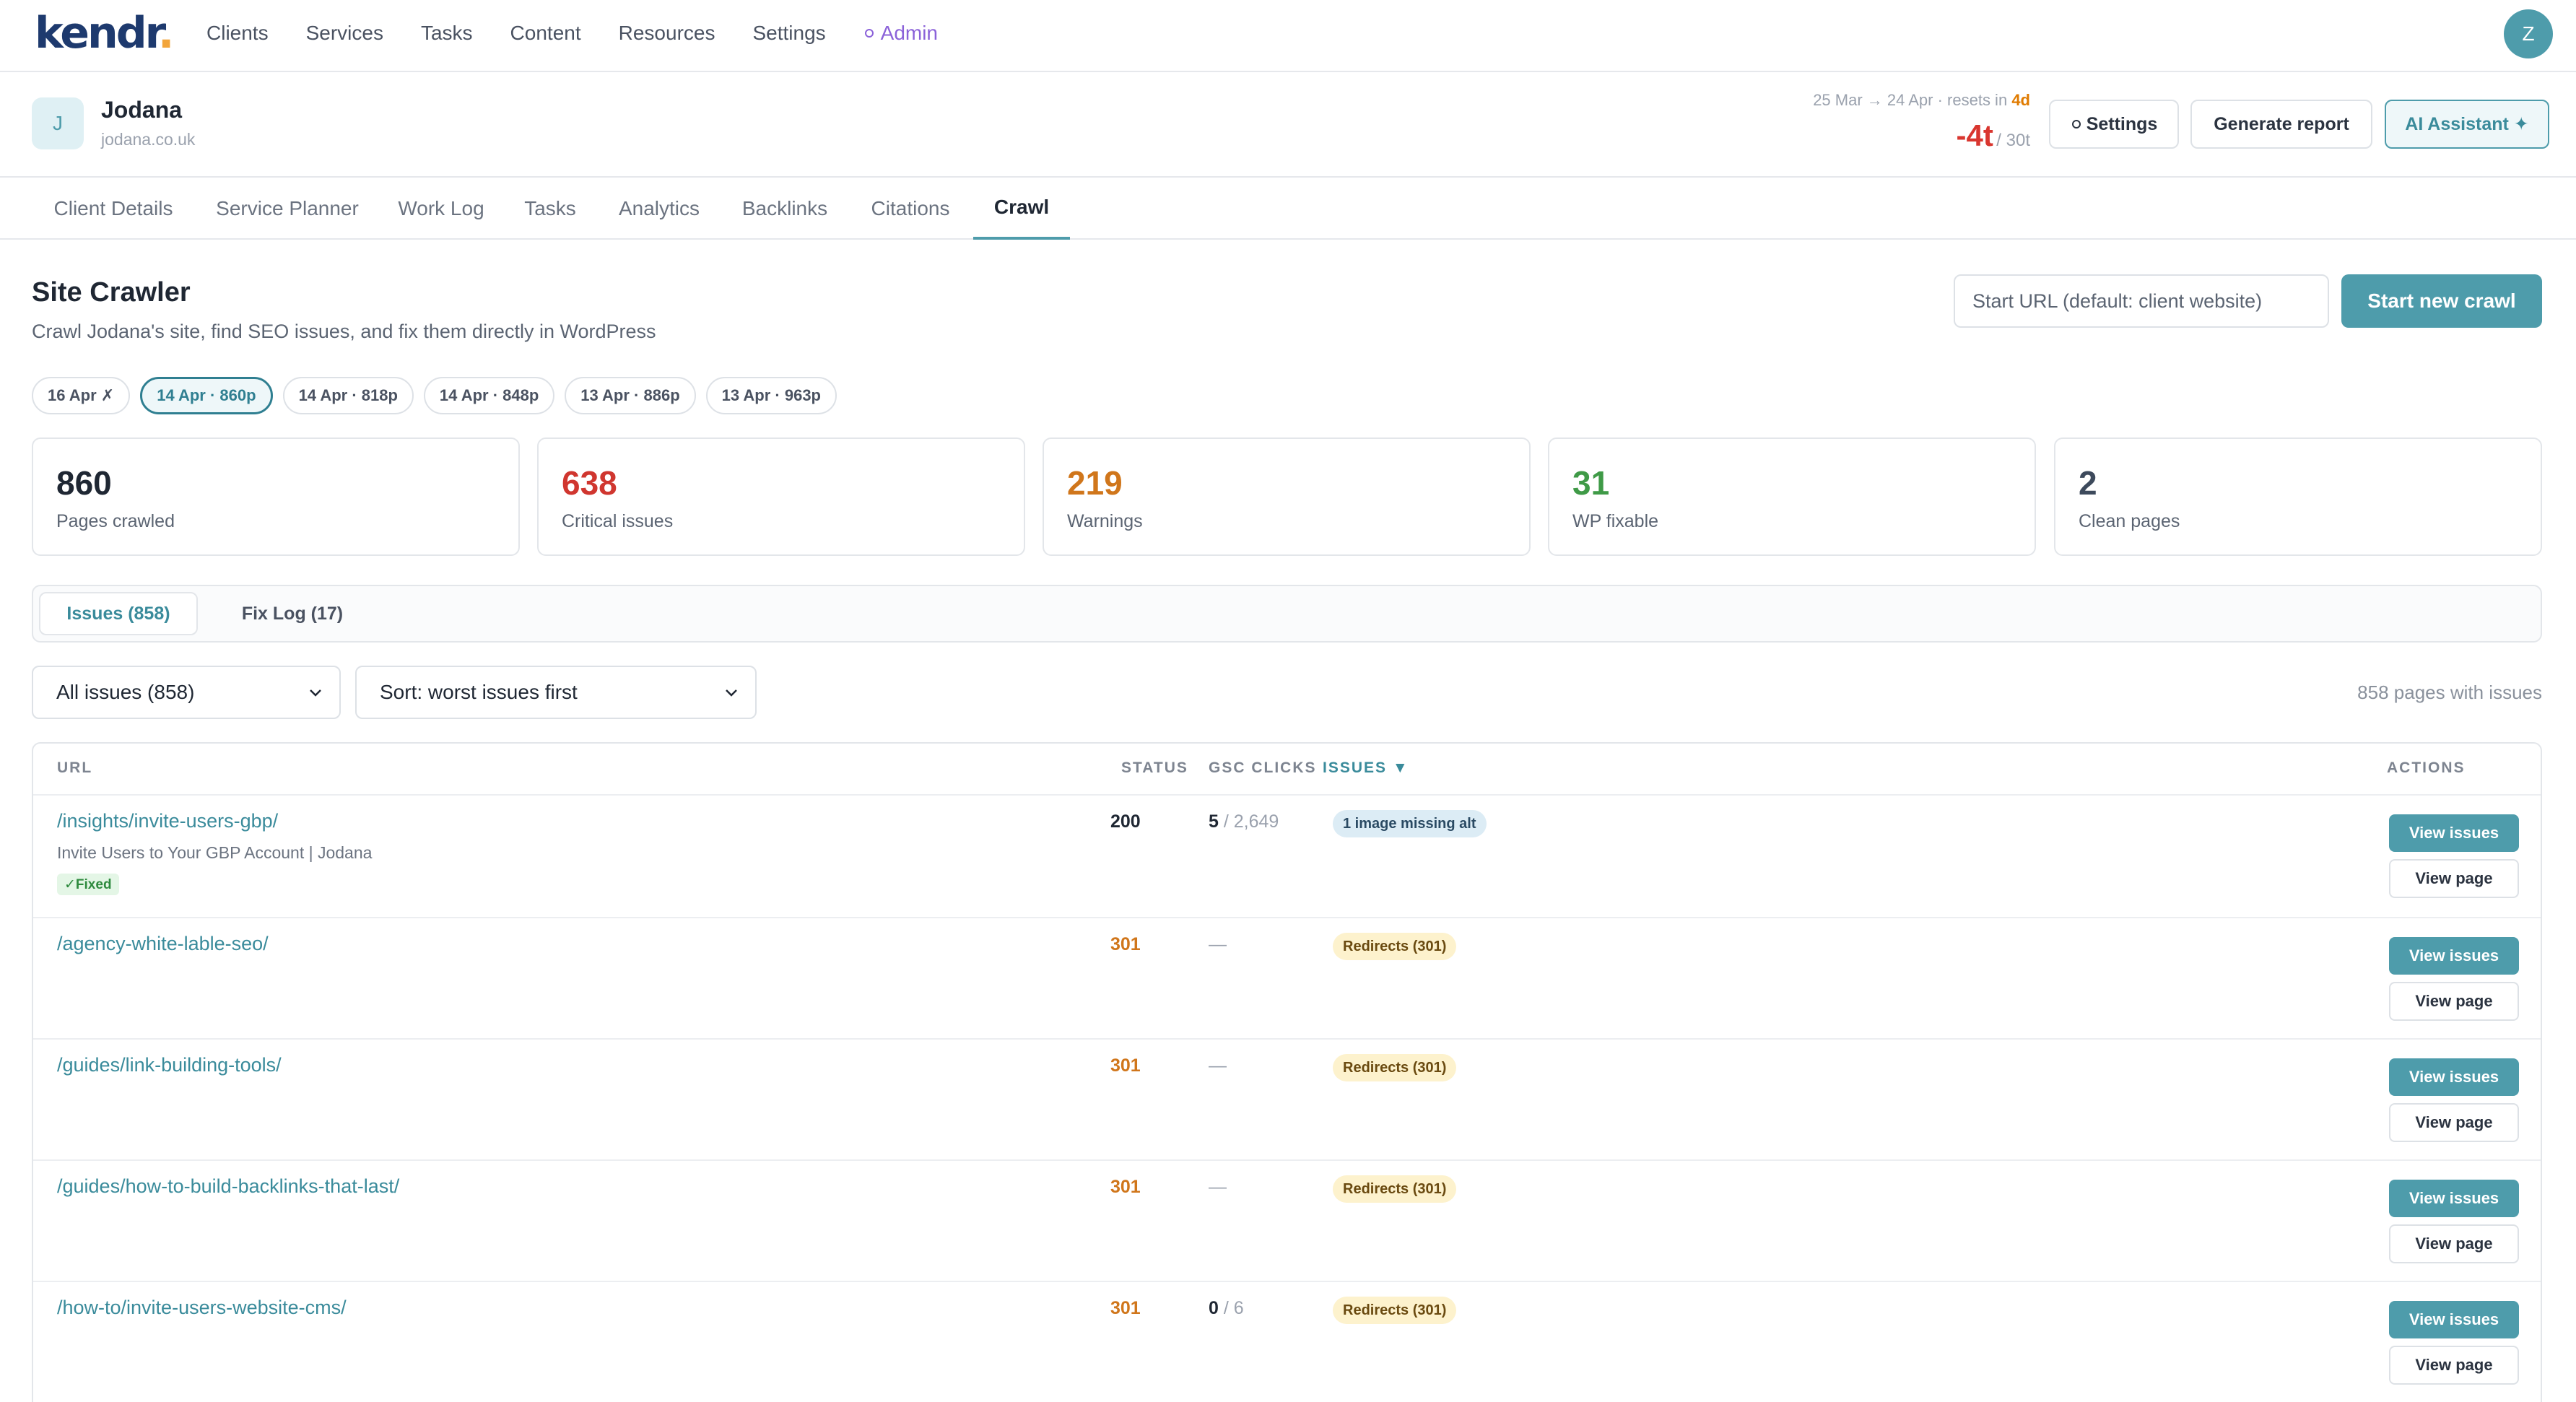 This screenshot has width=2576, height=1402. I want to click on gsc-clicks-value: 5, so click(1214, 822).